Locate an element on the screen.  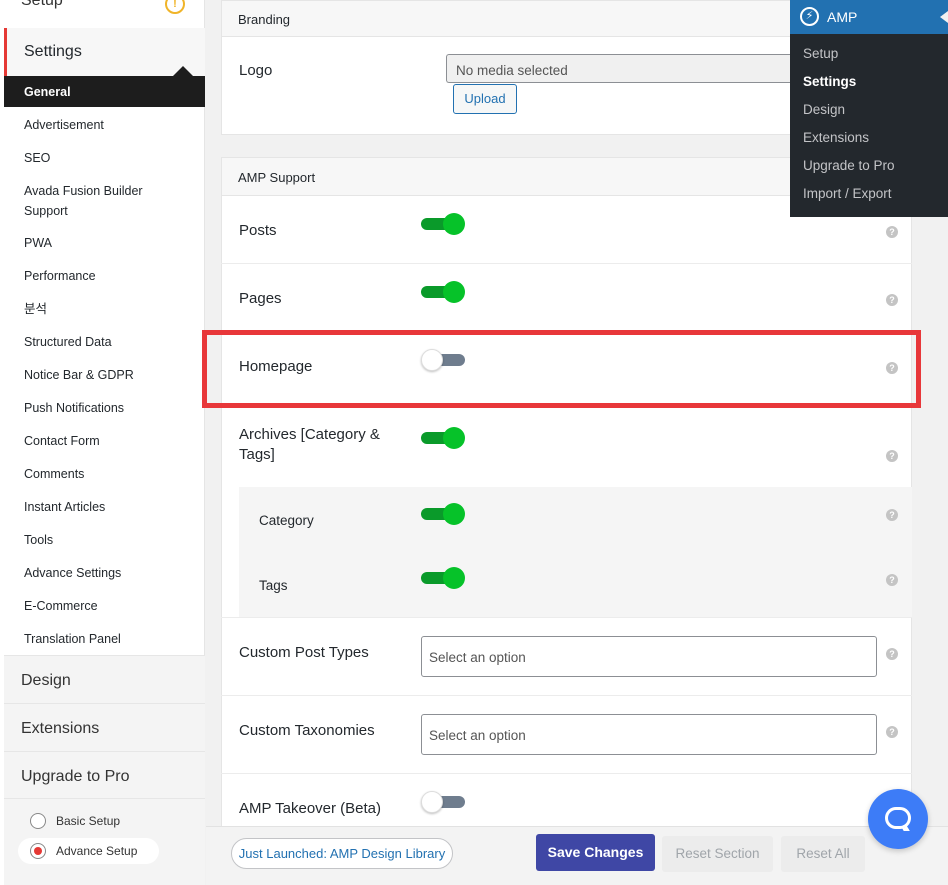
pages-toggle is located at coordinates (443, 292).